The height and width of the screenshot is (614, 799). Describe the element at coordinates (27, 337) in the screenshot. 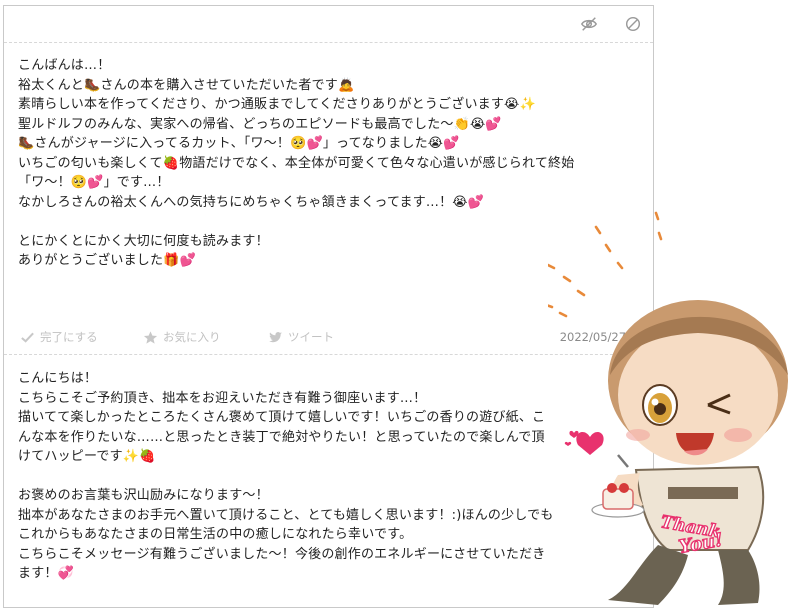

I see `check-icon` at that location.